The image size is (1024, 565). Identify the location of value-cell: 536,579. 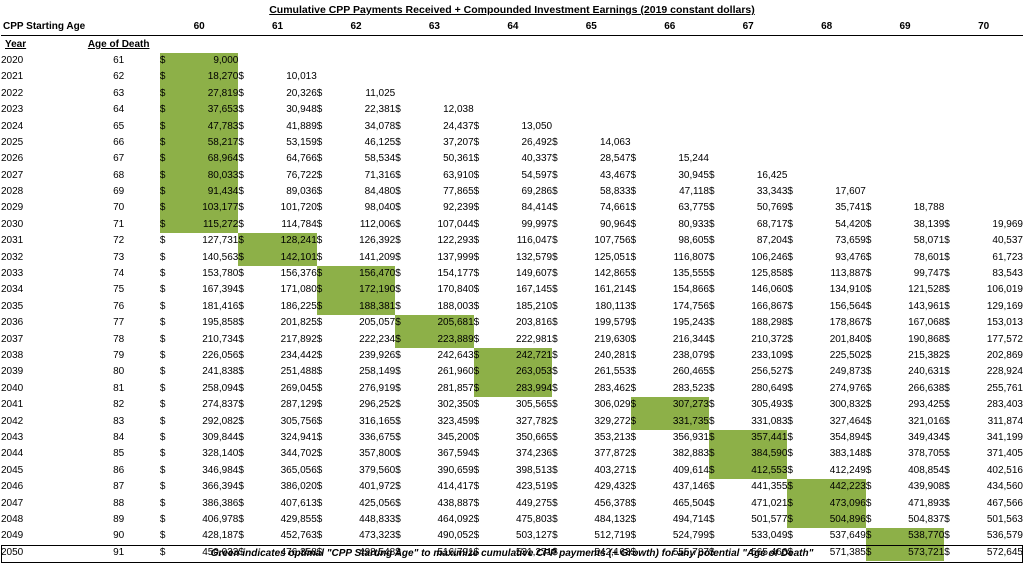
(1004, 536).